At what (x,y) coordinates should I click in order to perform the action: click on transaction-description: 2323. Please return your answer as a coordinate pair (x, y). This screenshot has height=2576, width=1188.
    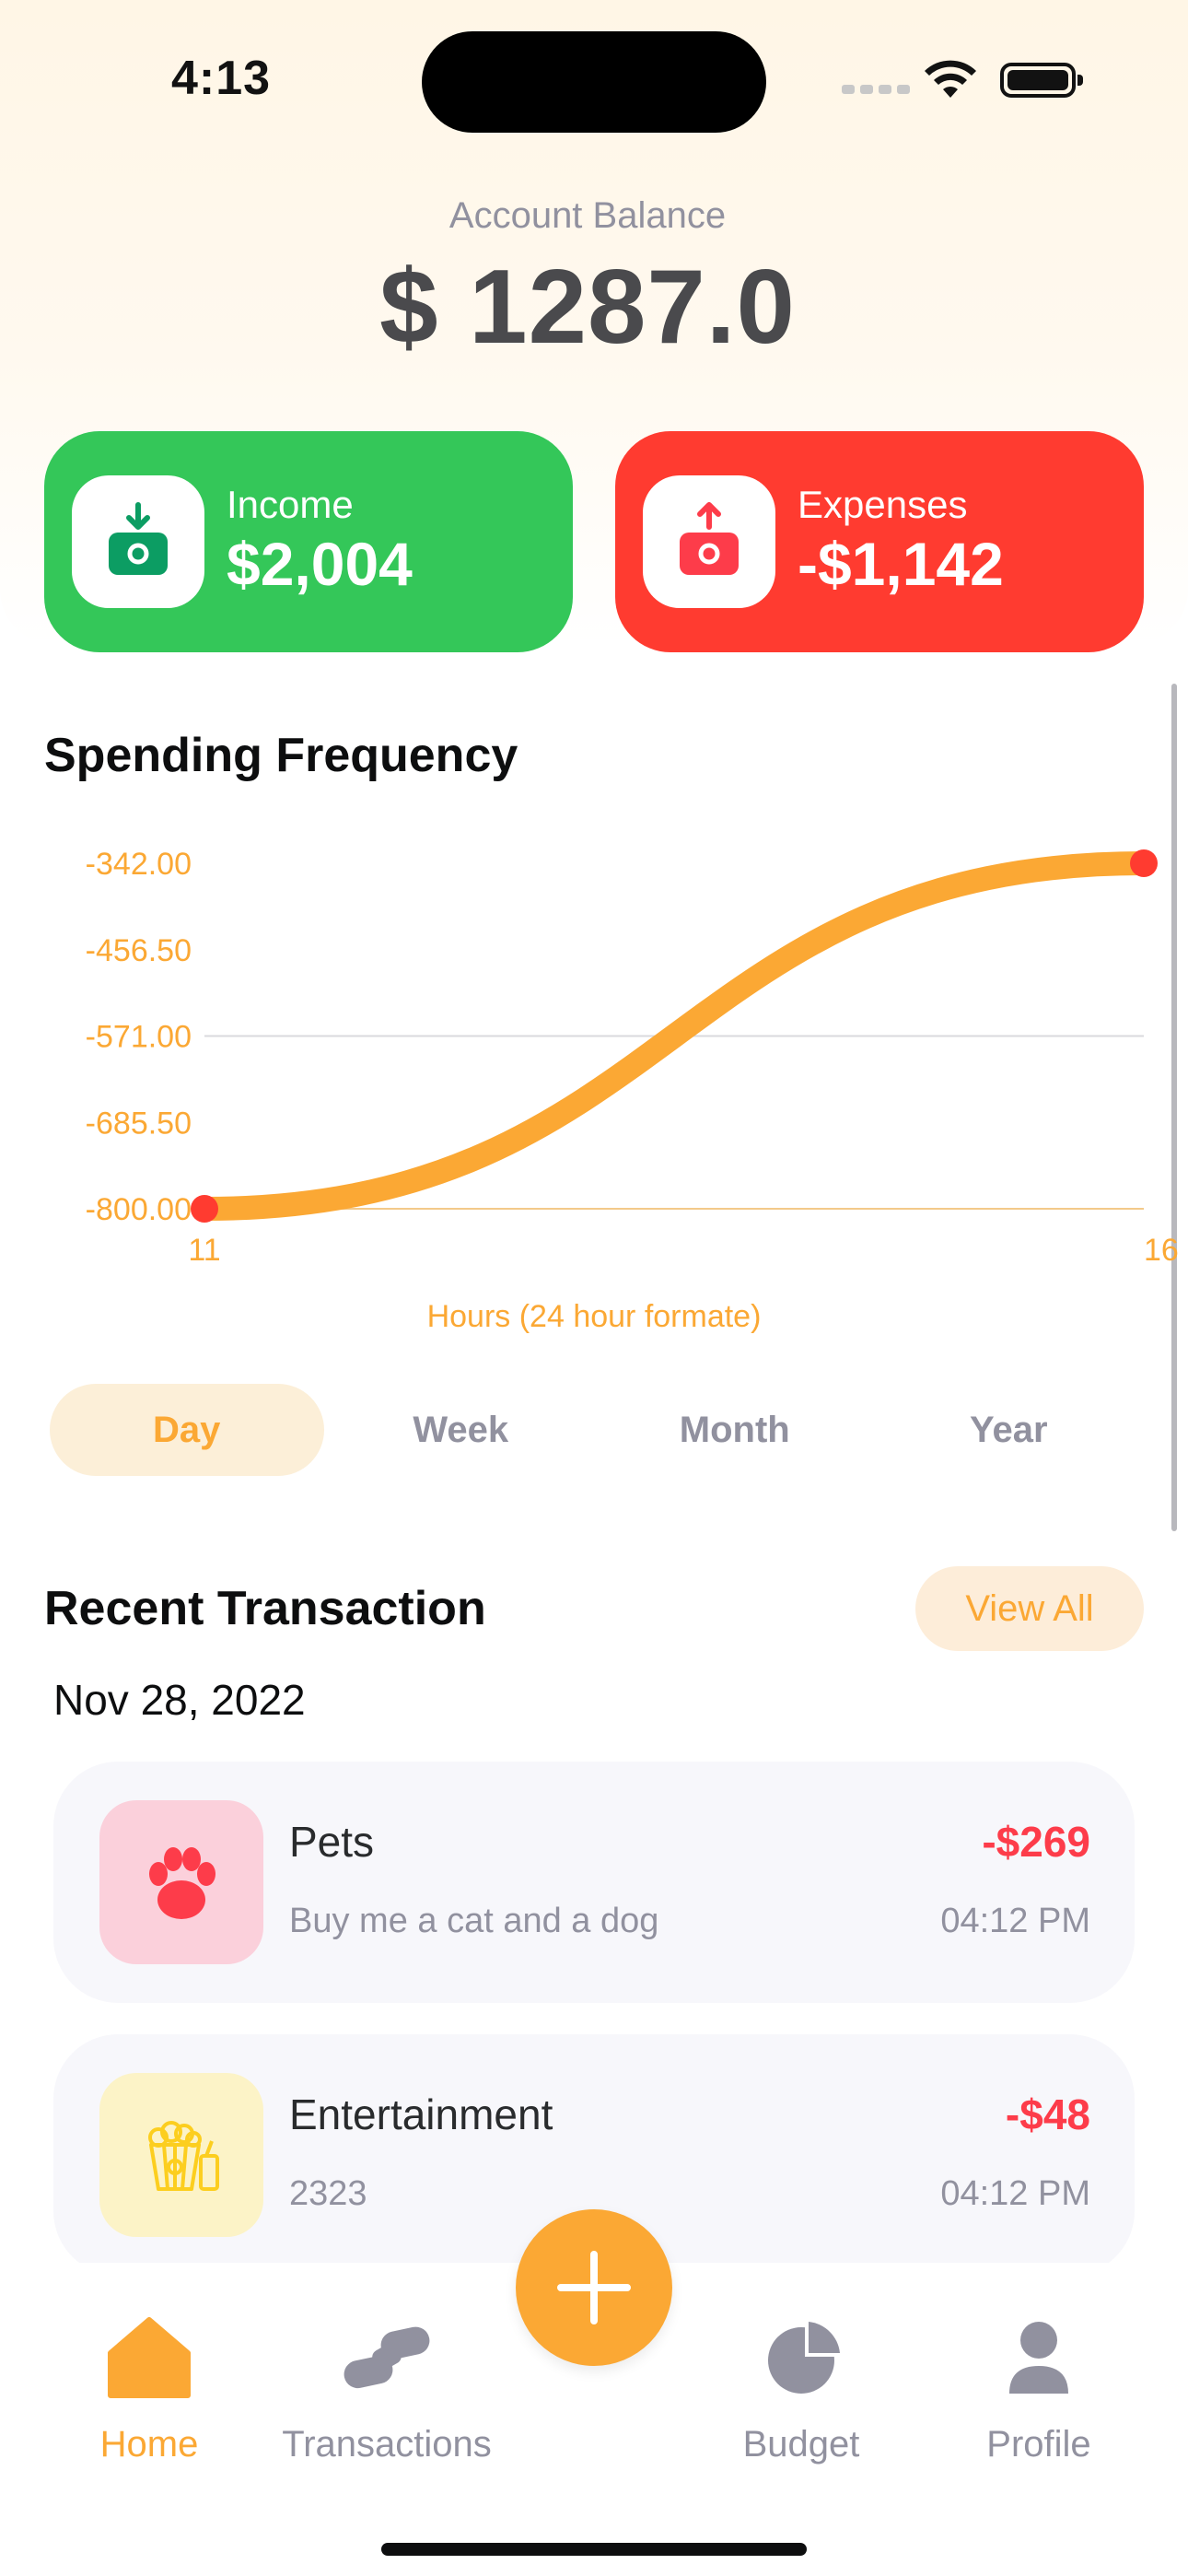
    Looking at the image, I should click on (328, 2193).